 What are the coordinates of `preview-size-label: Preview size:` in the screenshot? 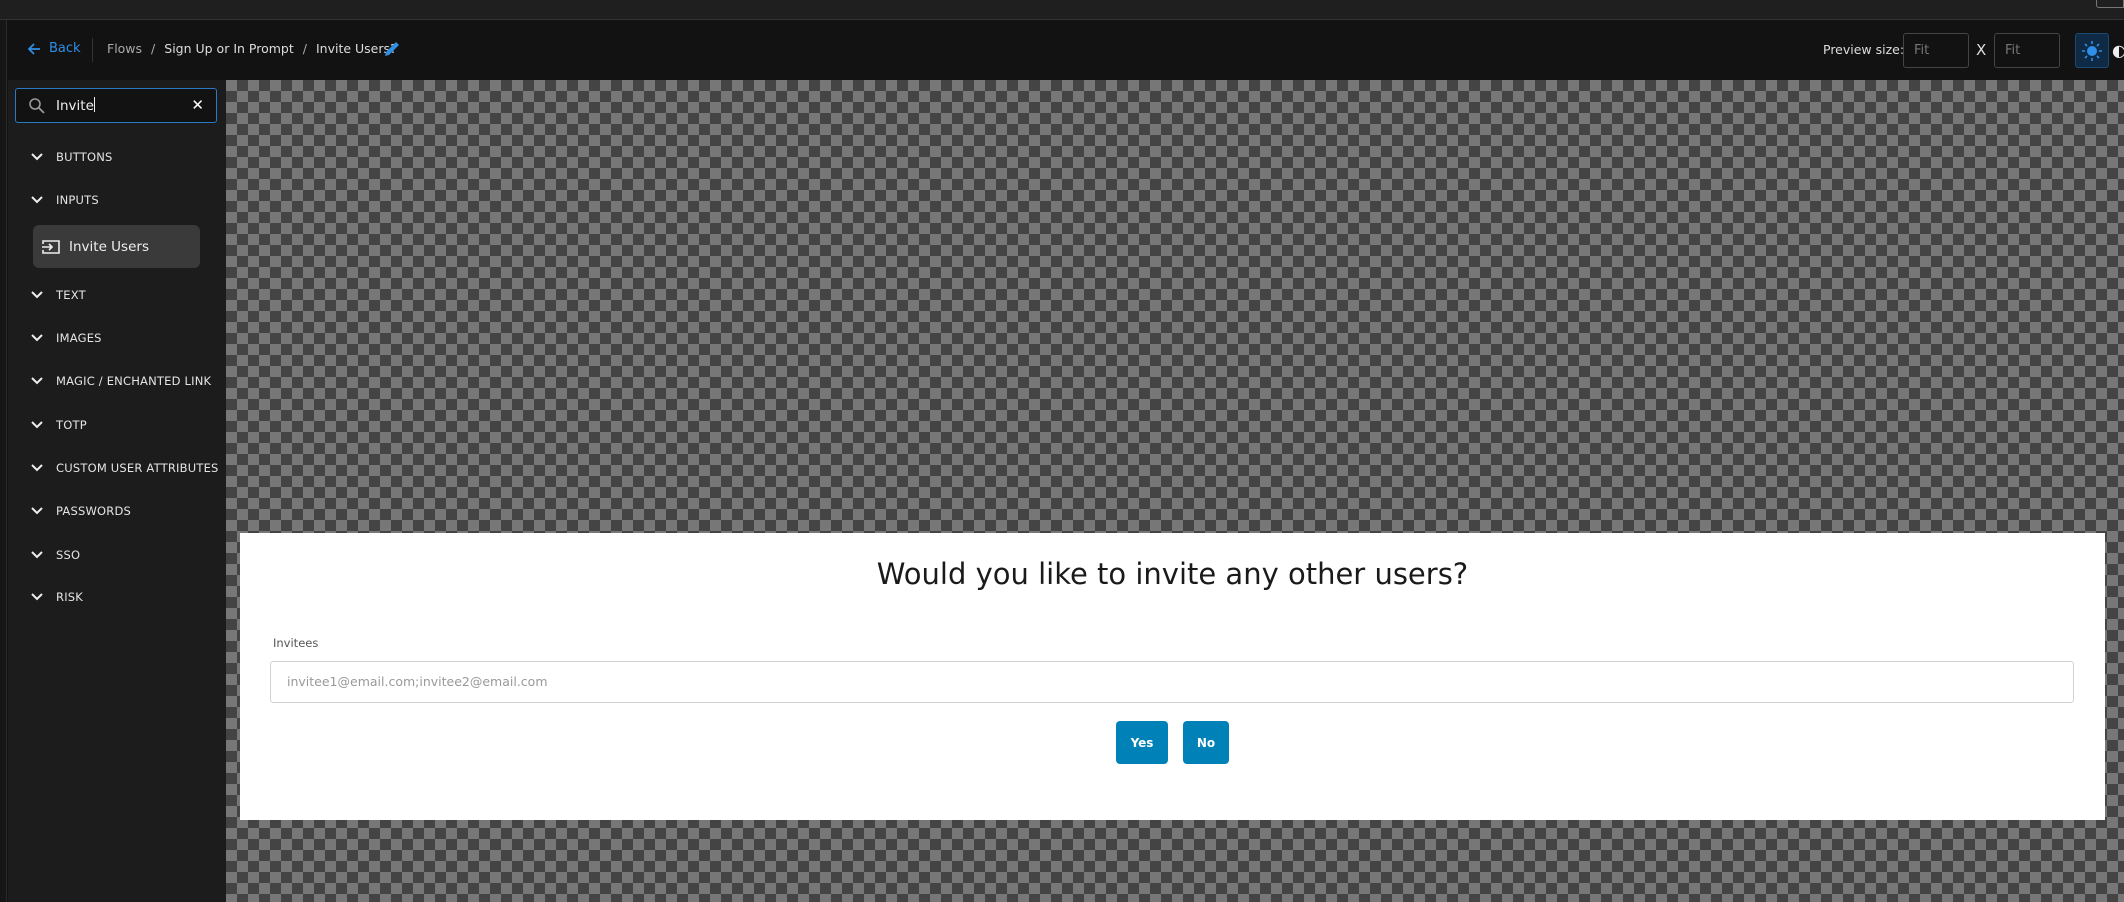 It's located at (1864, 49).